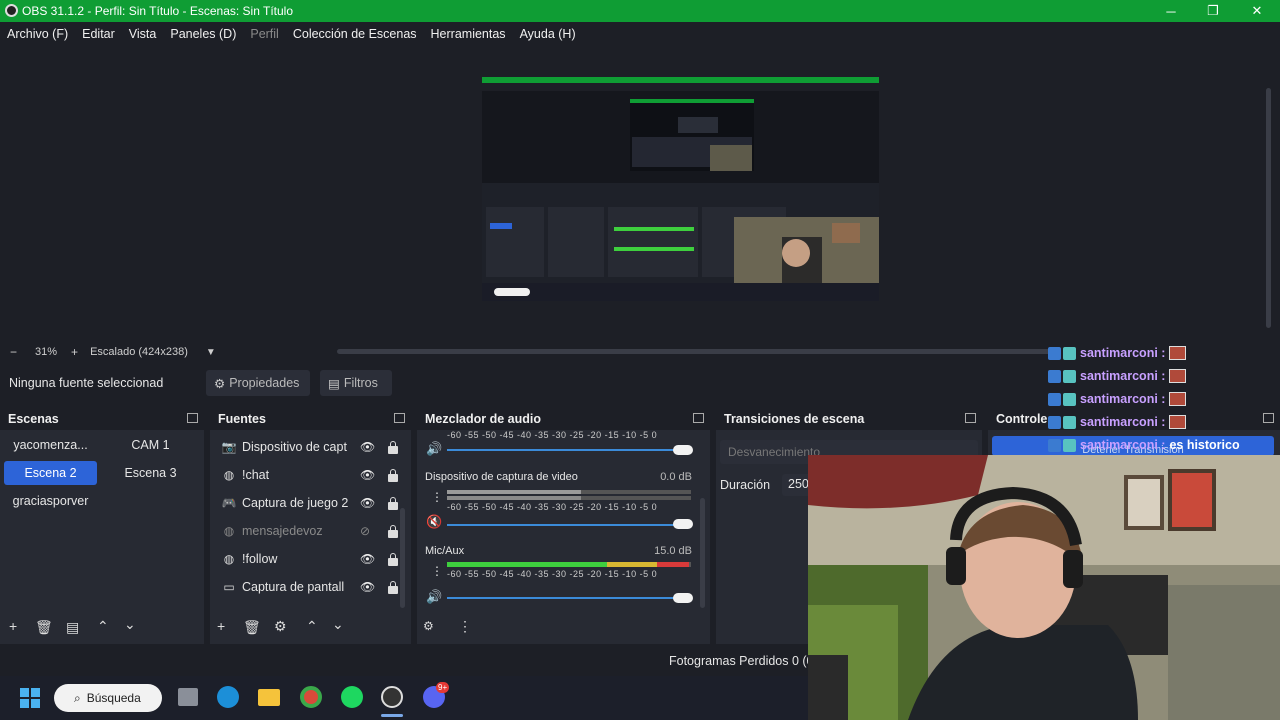 Image resolution: width=1280 pixels, height=720 pixels. Describe the element at coordinates (428, 626) in the screenshot. I see `advanced-audio-icon: ⚙` at that location.